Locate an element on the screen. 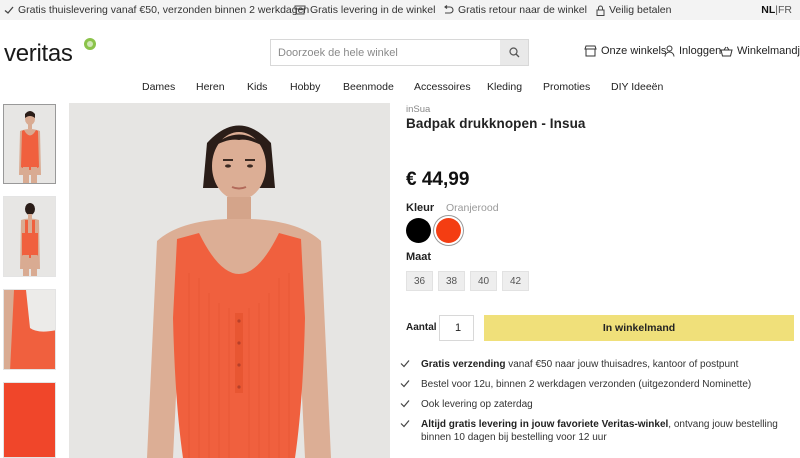  thumbnail-front is located at coordinates (29, 144).